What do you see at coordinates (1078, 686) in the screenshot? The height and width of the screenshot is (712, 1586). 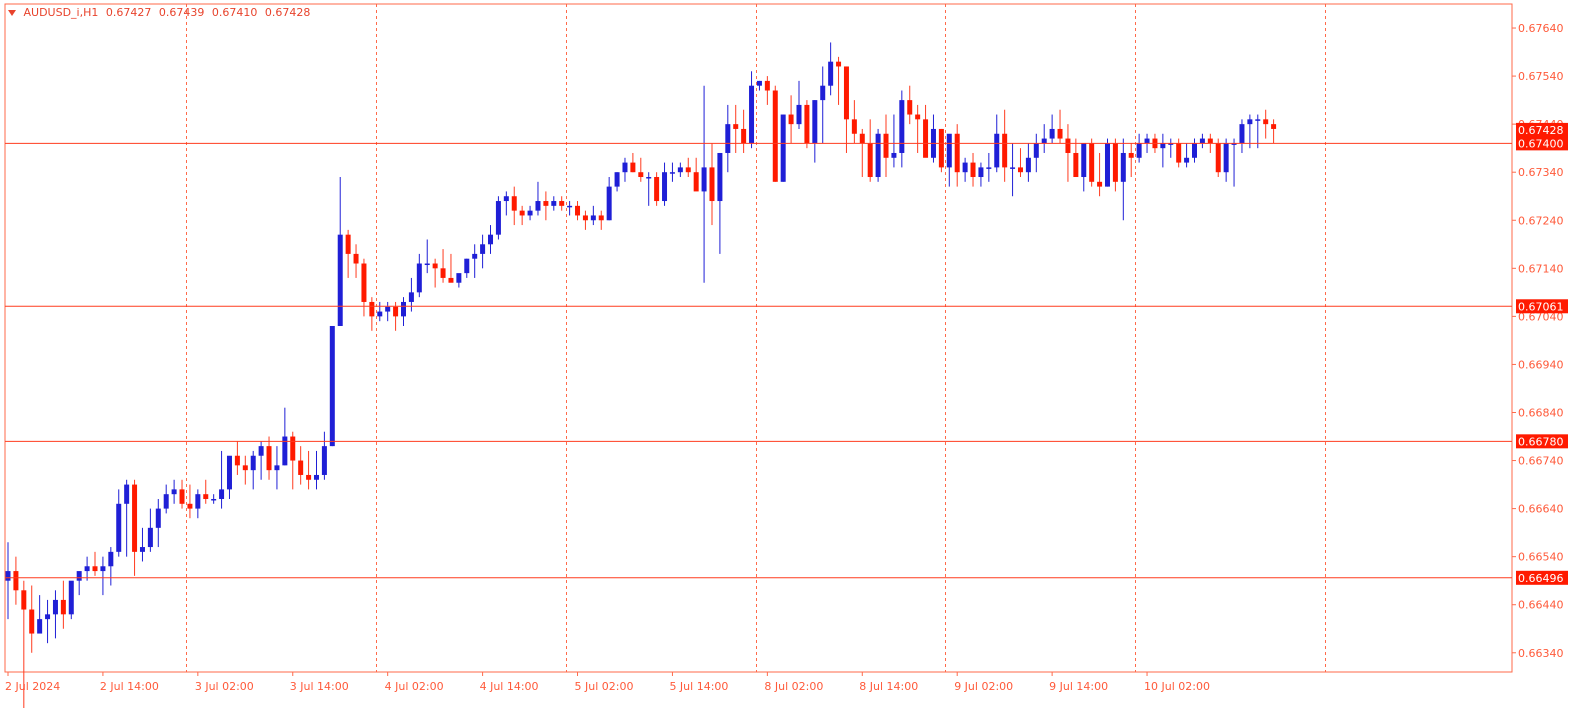 I see `x-tick-label: 9 Jul 14:00` at bounding box center [1078, 686].